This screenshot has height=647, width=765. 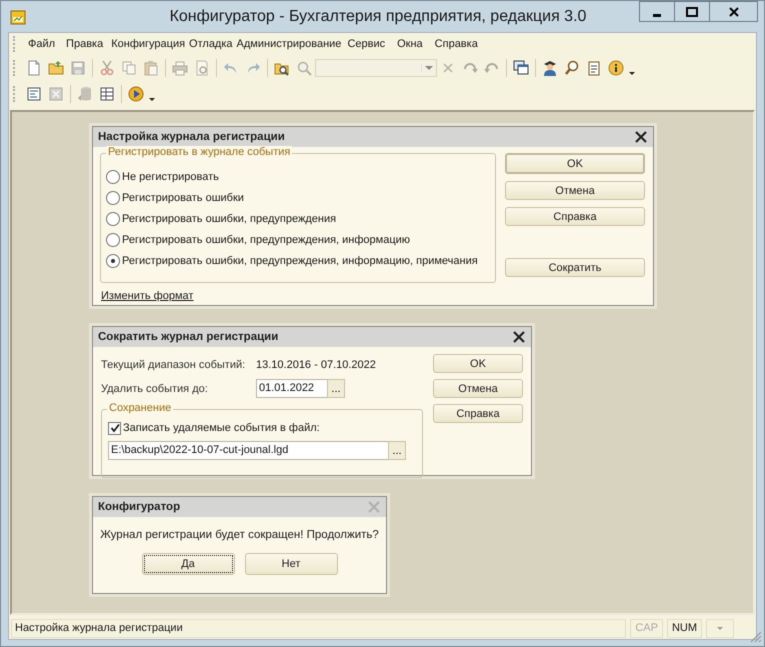 What do you see at coordinates (289, 44) in the screenshot?
I see `menu-item: Администрирование` at bounding box center [289, 44].